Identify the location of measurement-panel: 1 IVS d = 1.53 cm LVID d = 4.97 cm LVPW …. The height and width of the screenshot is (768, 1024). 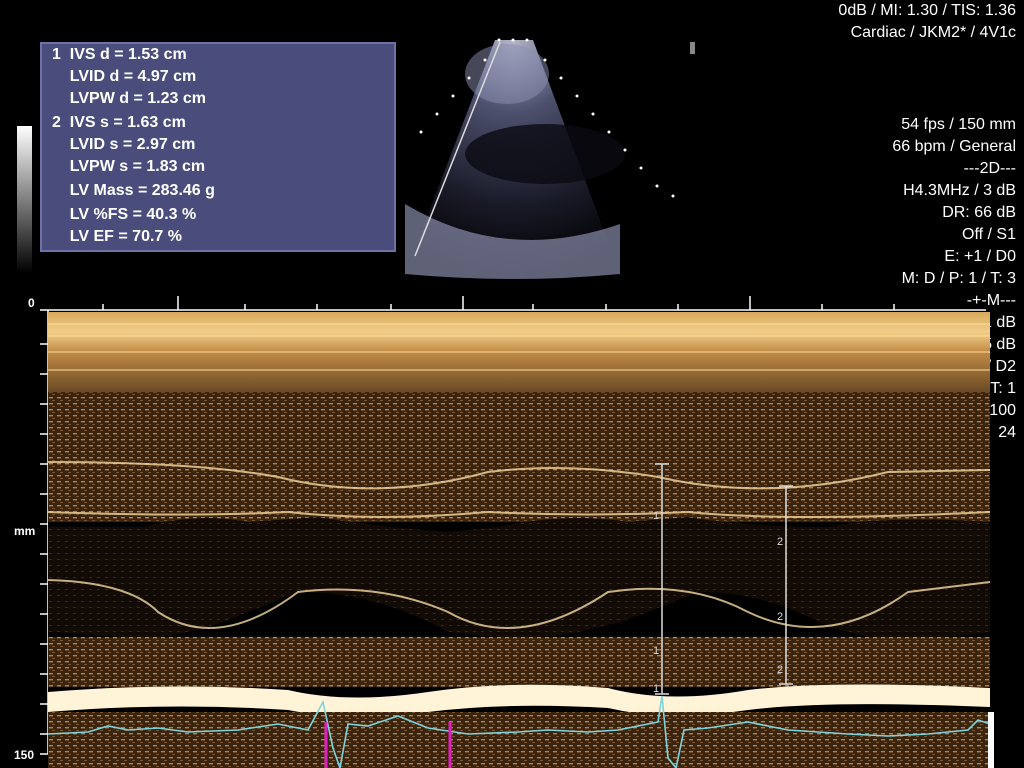
(218, 147).